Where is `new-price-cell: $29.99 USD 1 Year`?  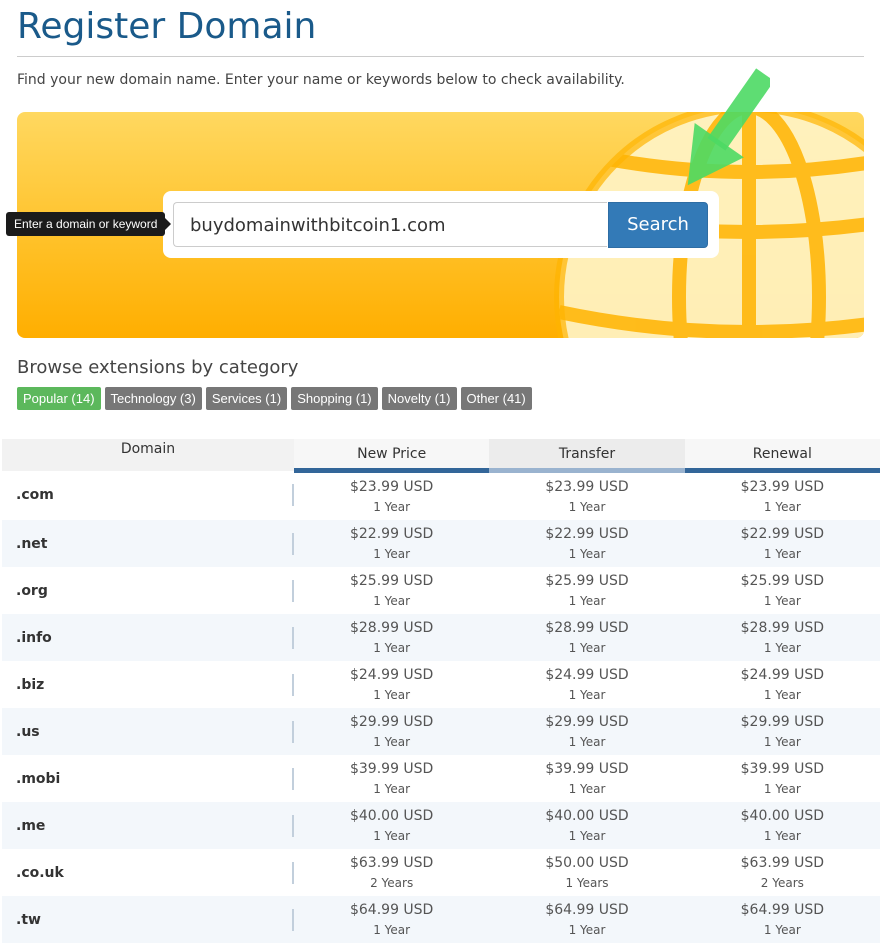 new-price-cell: $29.99 USD 1 Year is located at coordinates (392, 731).